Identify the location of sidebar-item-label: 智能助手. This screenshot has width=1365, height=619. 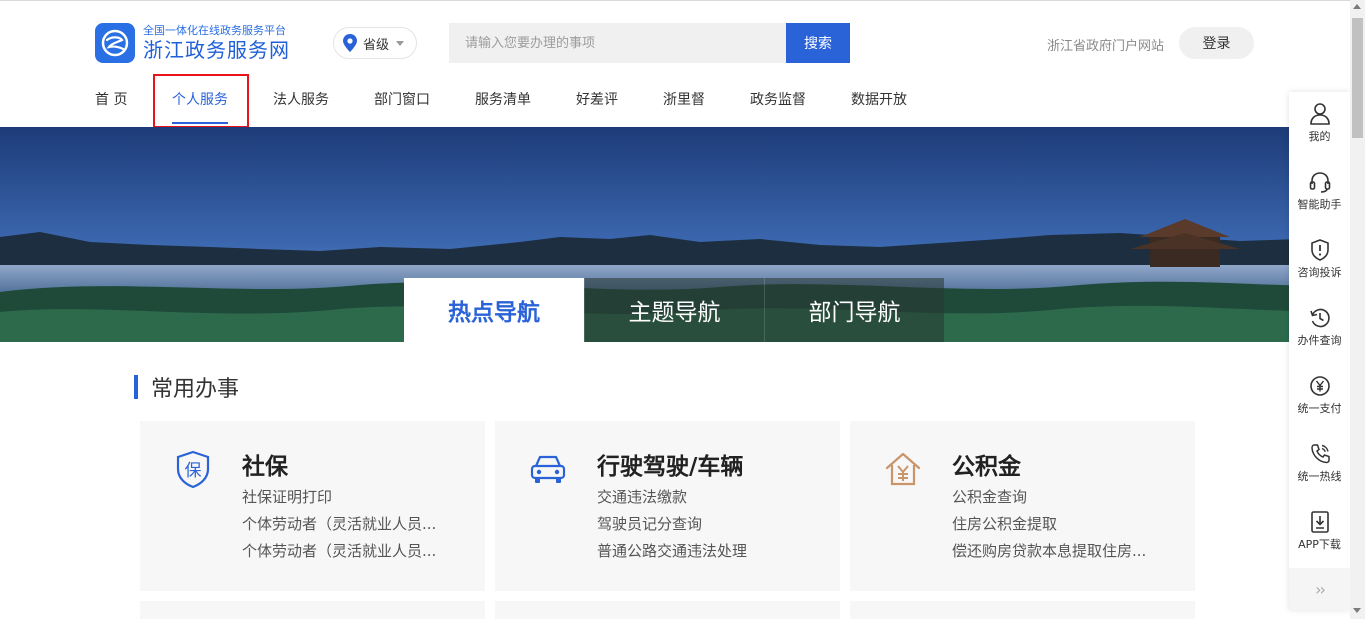
(1319, 204).